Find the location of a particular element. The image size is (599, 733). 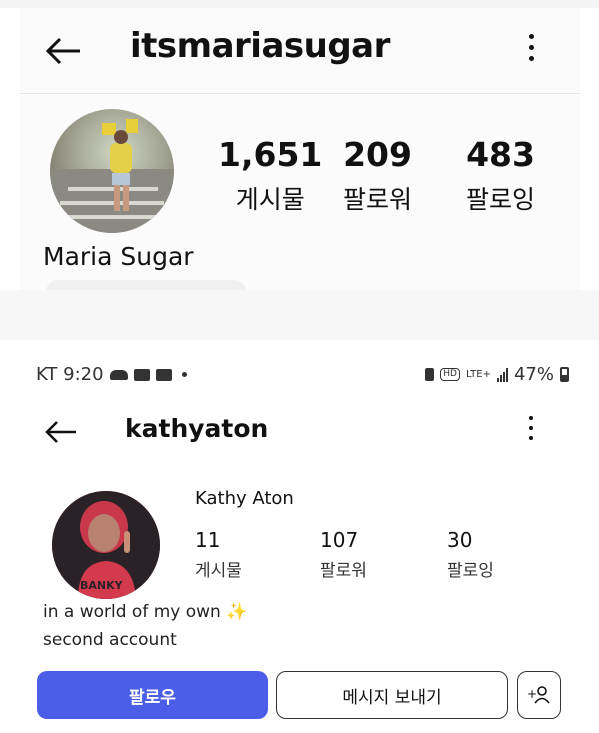

profile-header: itsmariasugar is located at coordinates (300, 51).